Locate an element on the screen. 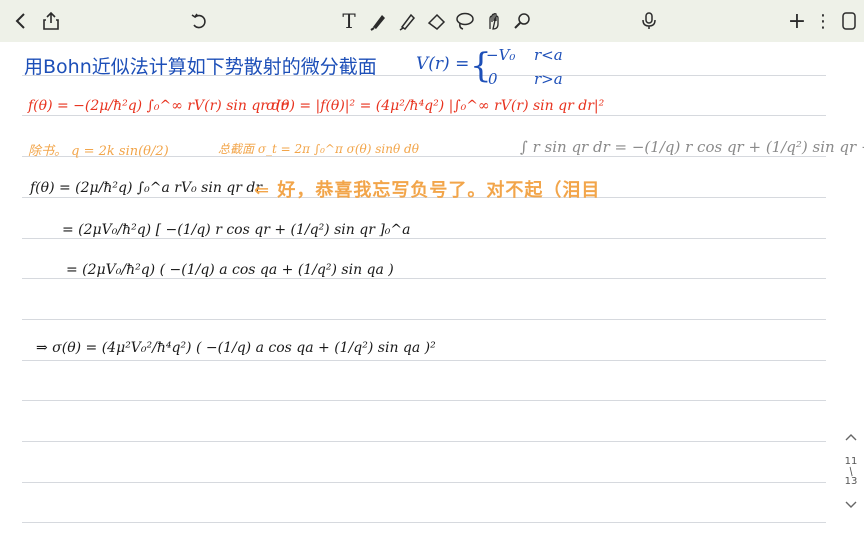 The image size is (864, 540). pencil-tool-button is located at coordinates (408, 21).